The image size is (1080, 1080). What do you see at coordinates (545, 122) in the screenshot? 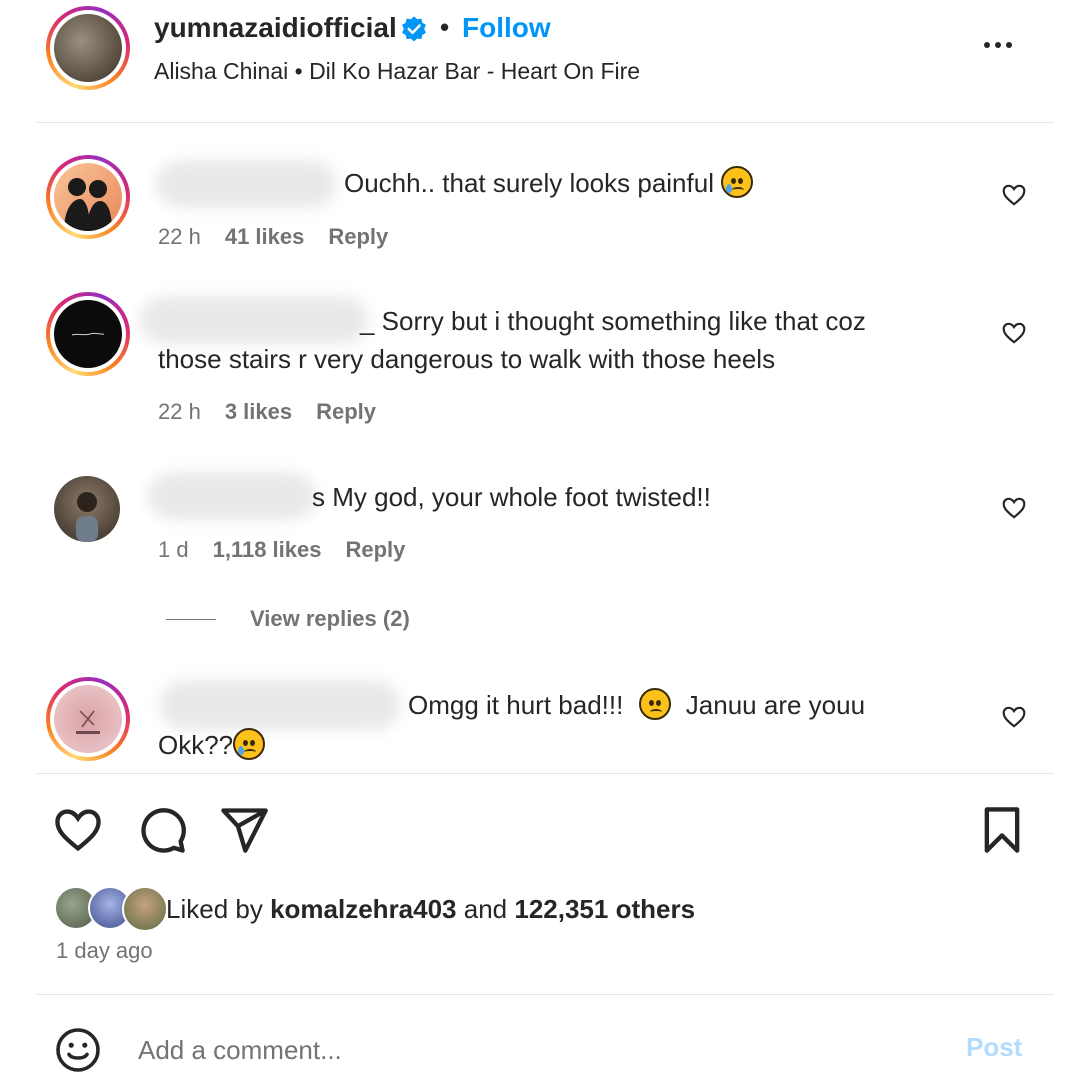
I see `header-divider` at bounding box center [545, 122].